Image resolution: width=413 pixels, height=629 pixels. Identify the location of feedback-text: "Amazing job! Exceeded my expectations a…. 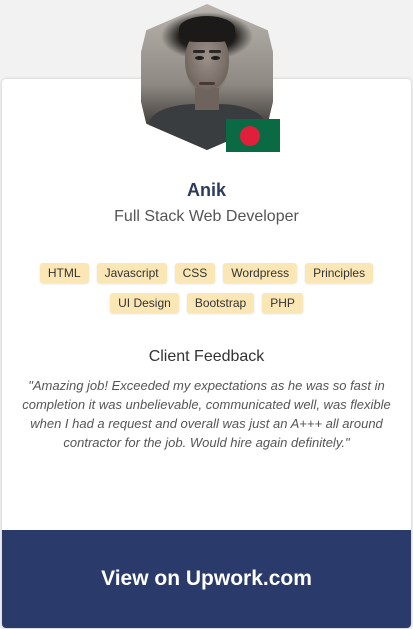
(206, 414).